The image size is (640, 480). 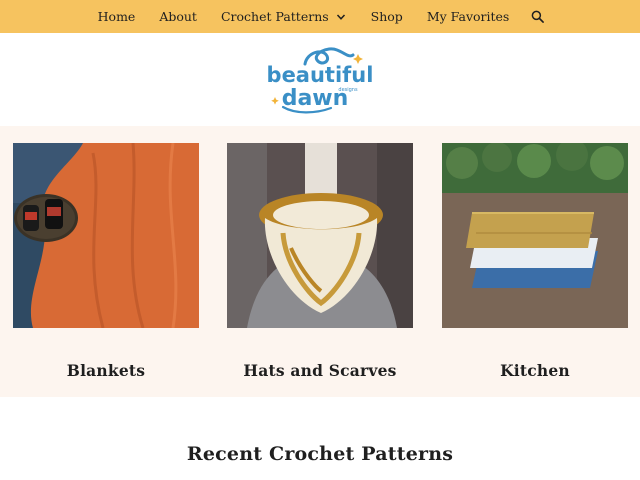 I want to click on logo-text-small: designs, so click(x=348, y=90).